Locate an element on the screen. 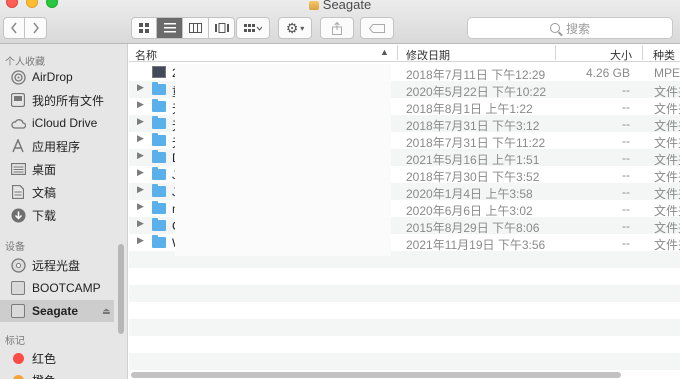 Image resolution: width=680 pixels, height=379 pixels. download-icon is located at coordinates (18, 215).